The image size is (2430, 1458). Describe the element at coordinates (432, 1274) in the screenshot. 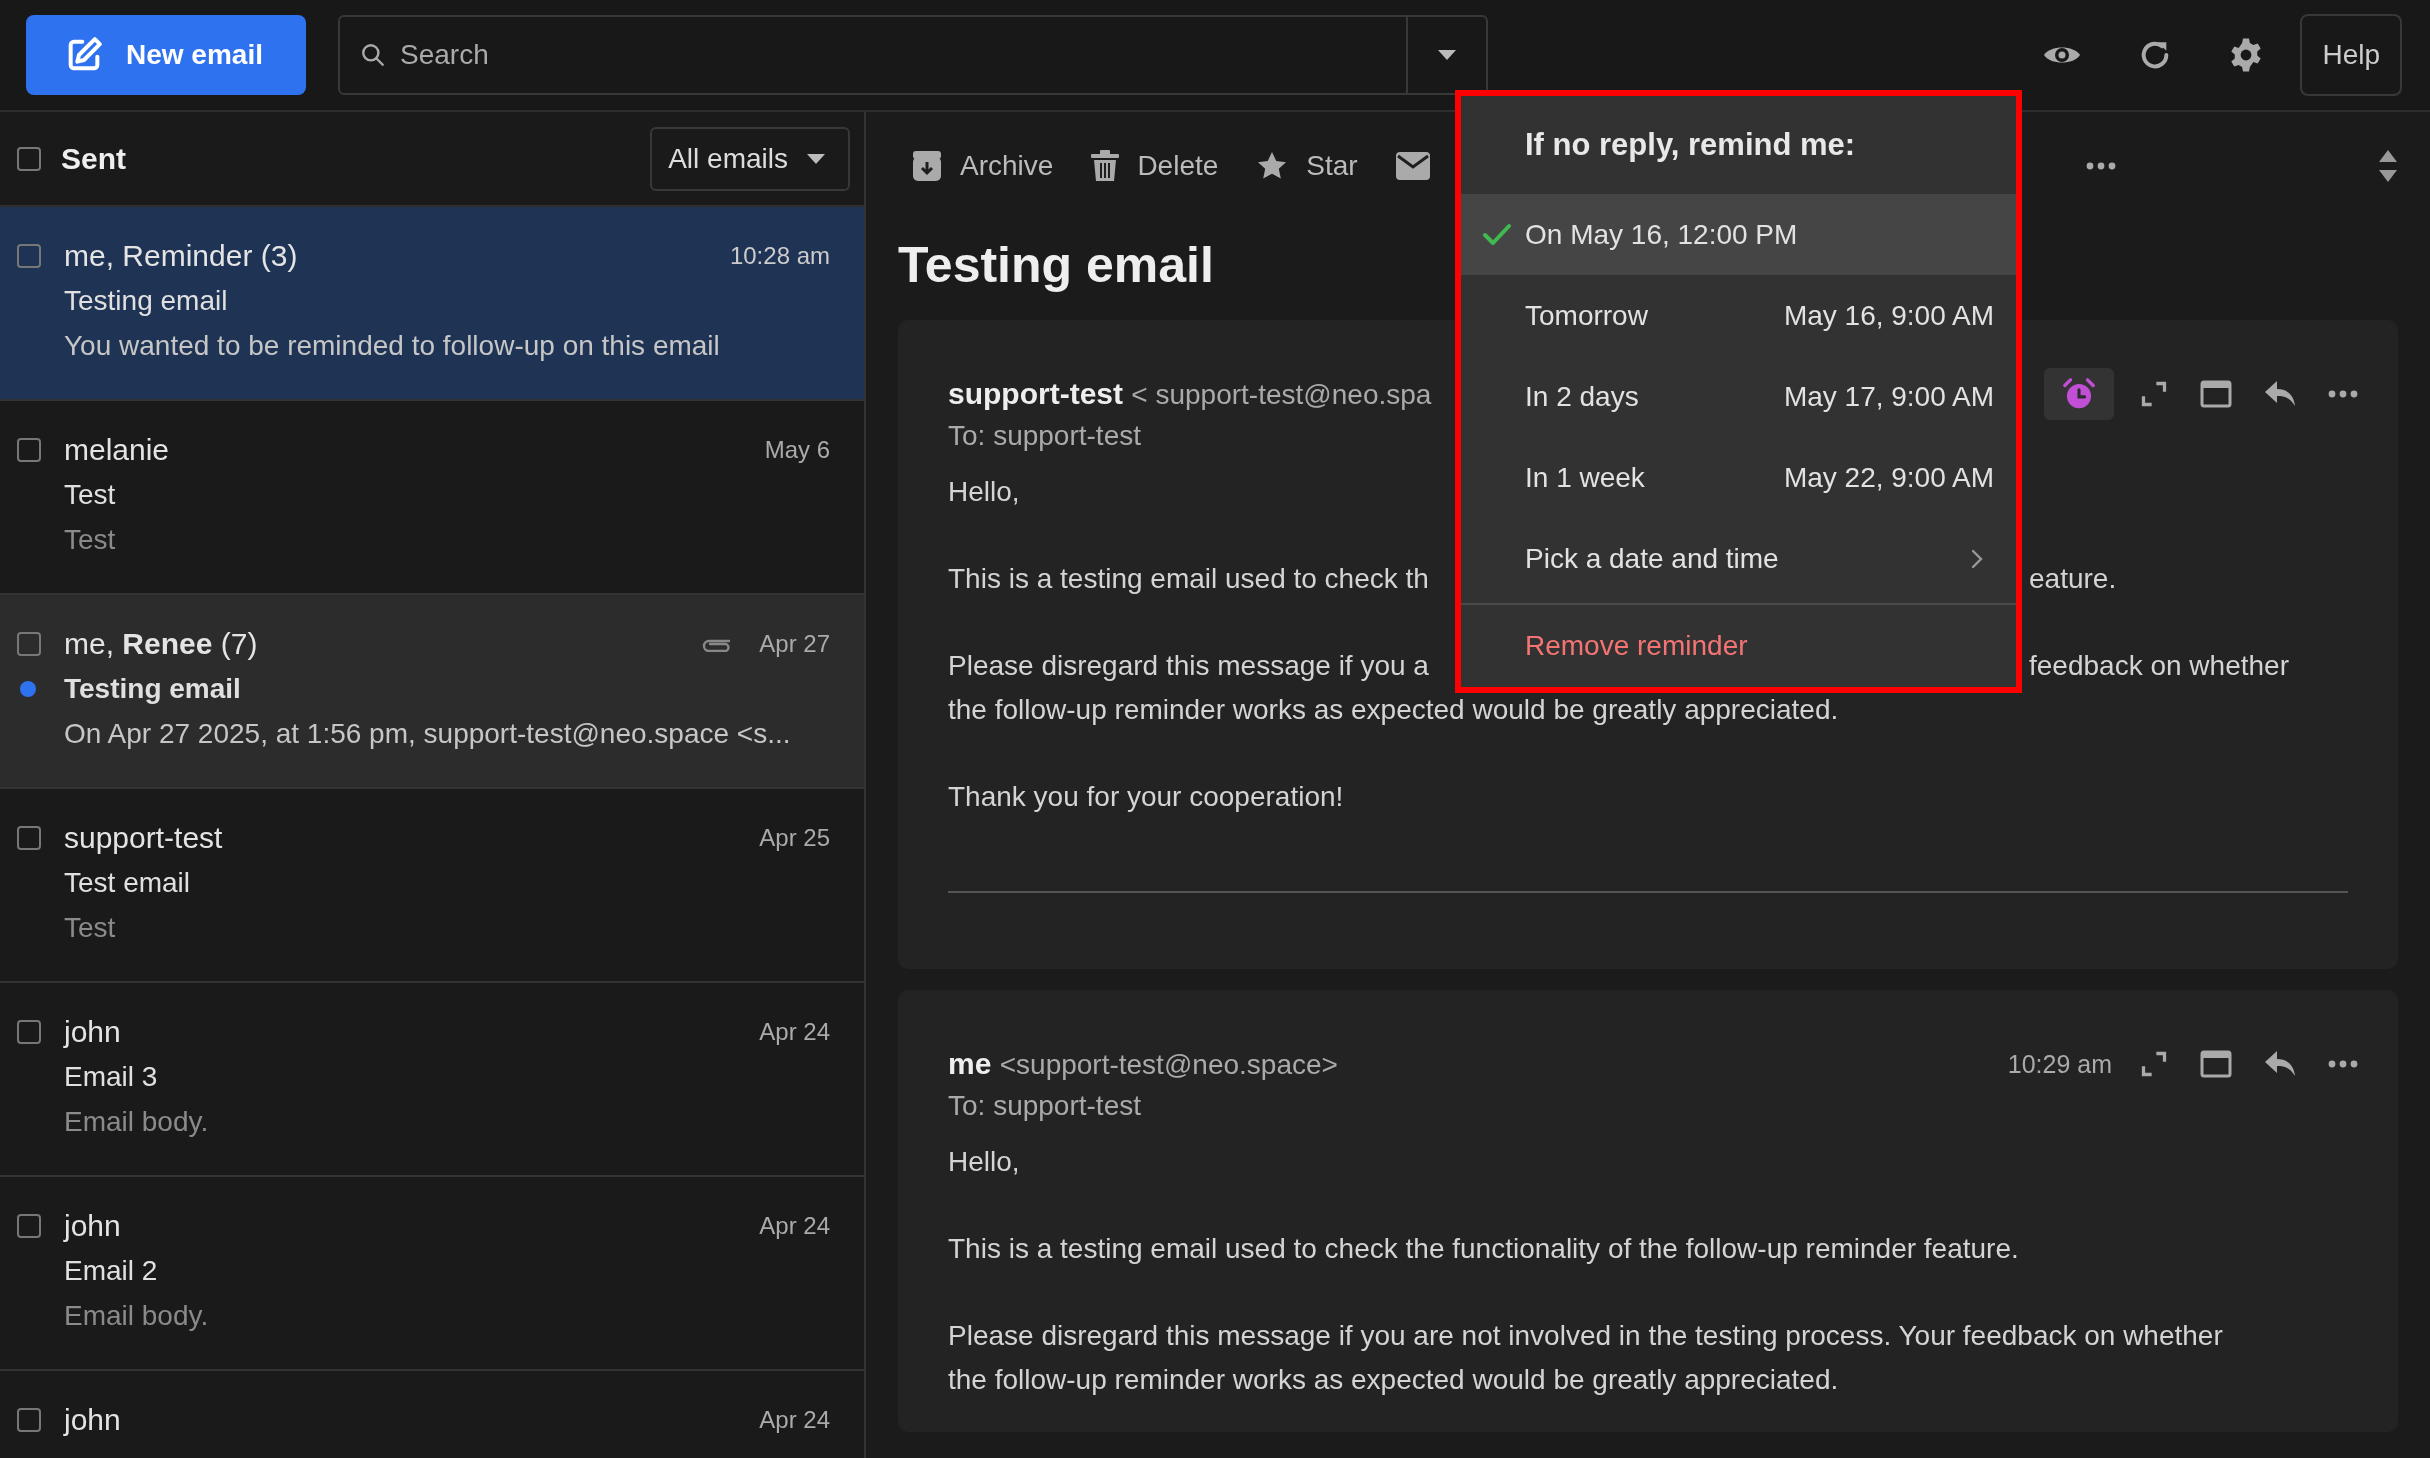

I see `email-row: john Apr 24 Email 2 Email body.` at that location.